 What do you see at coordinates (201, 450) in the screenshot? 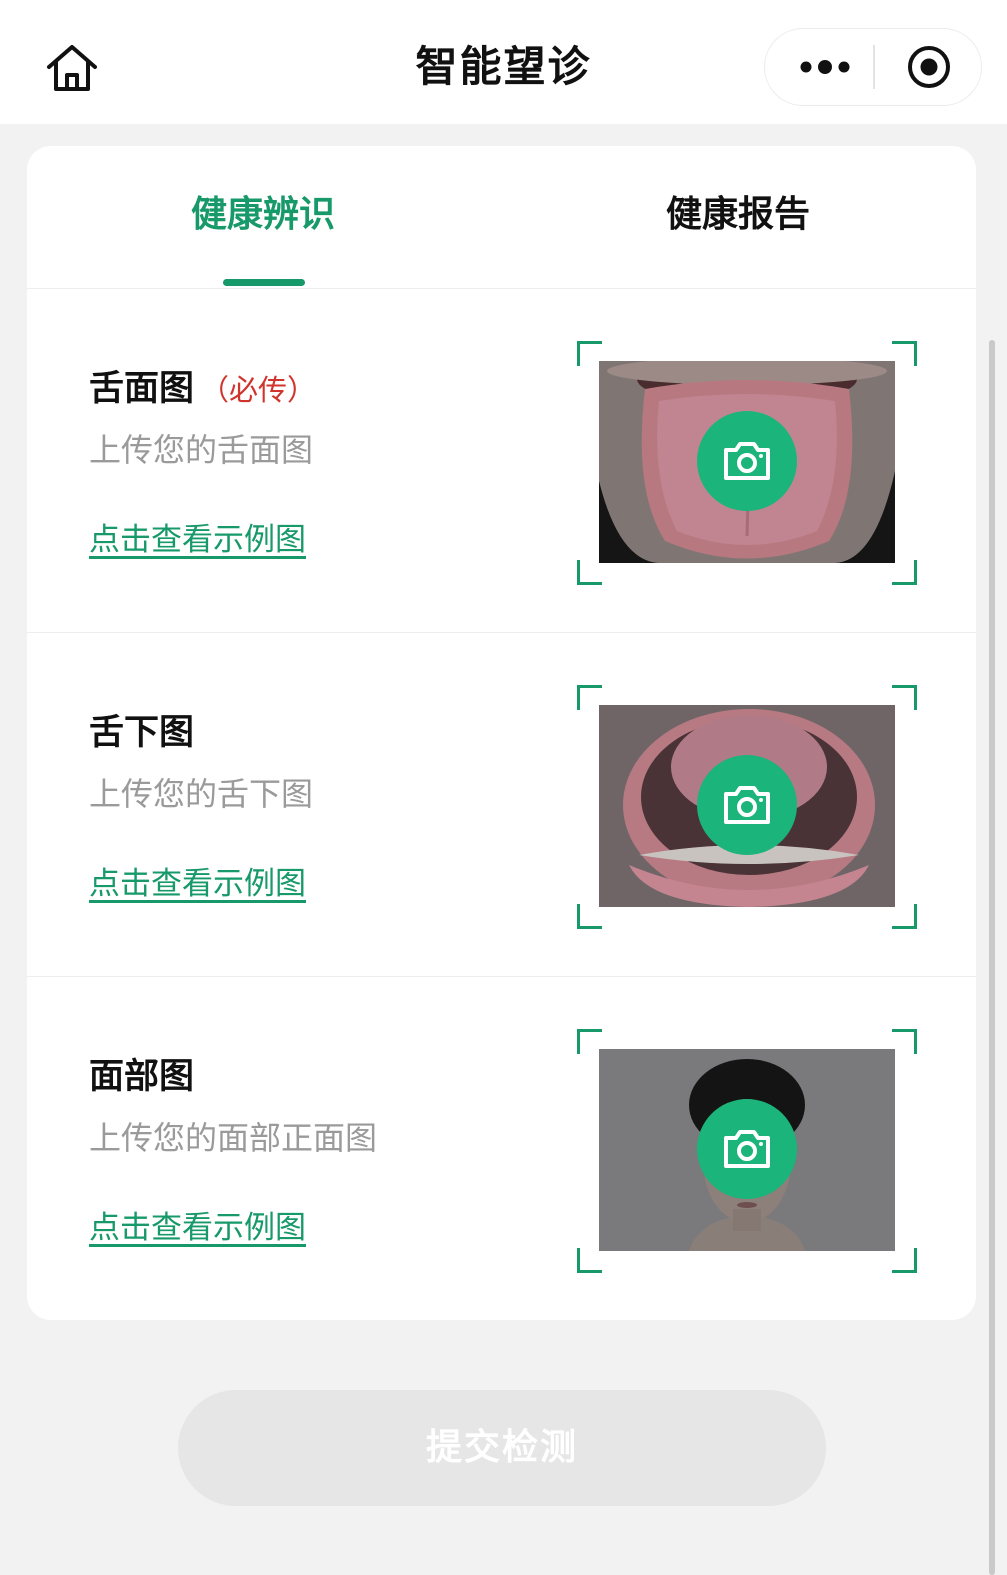
I see `row-subtitle: 上传您的舌面图` at bounding box center [201, 450].